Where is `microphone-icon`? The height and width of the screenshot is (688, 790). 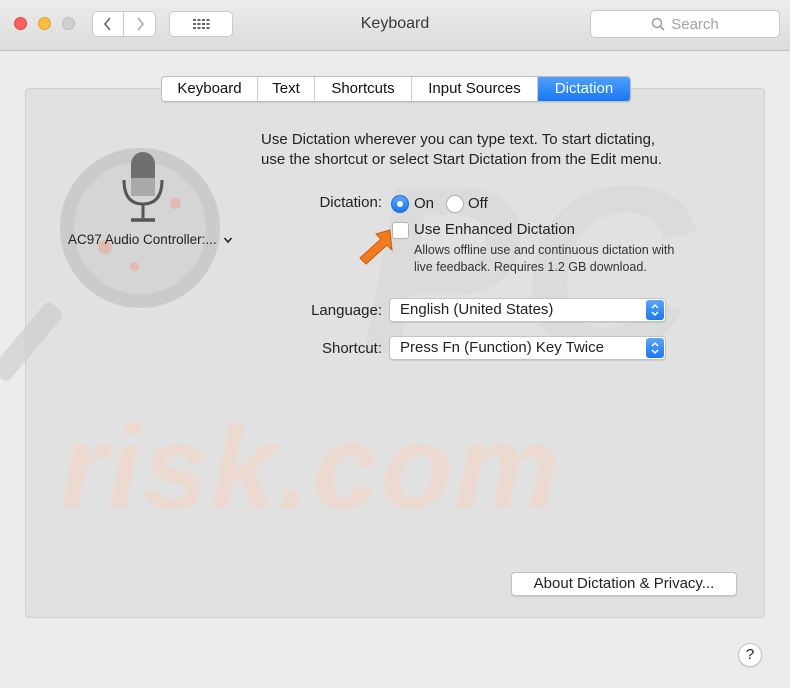
microphone-icon is located at coordinates (143, 187).